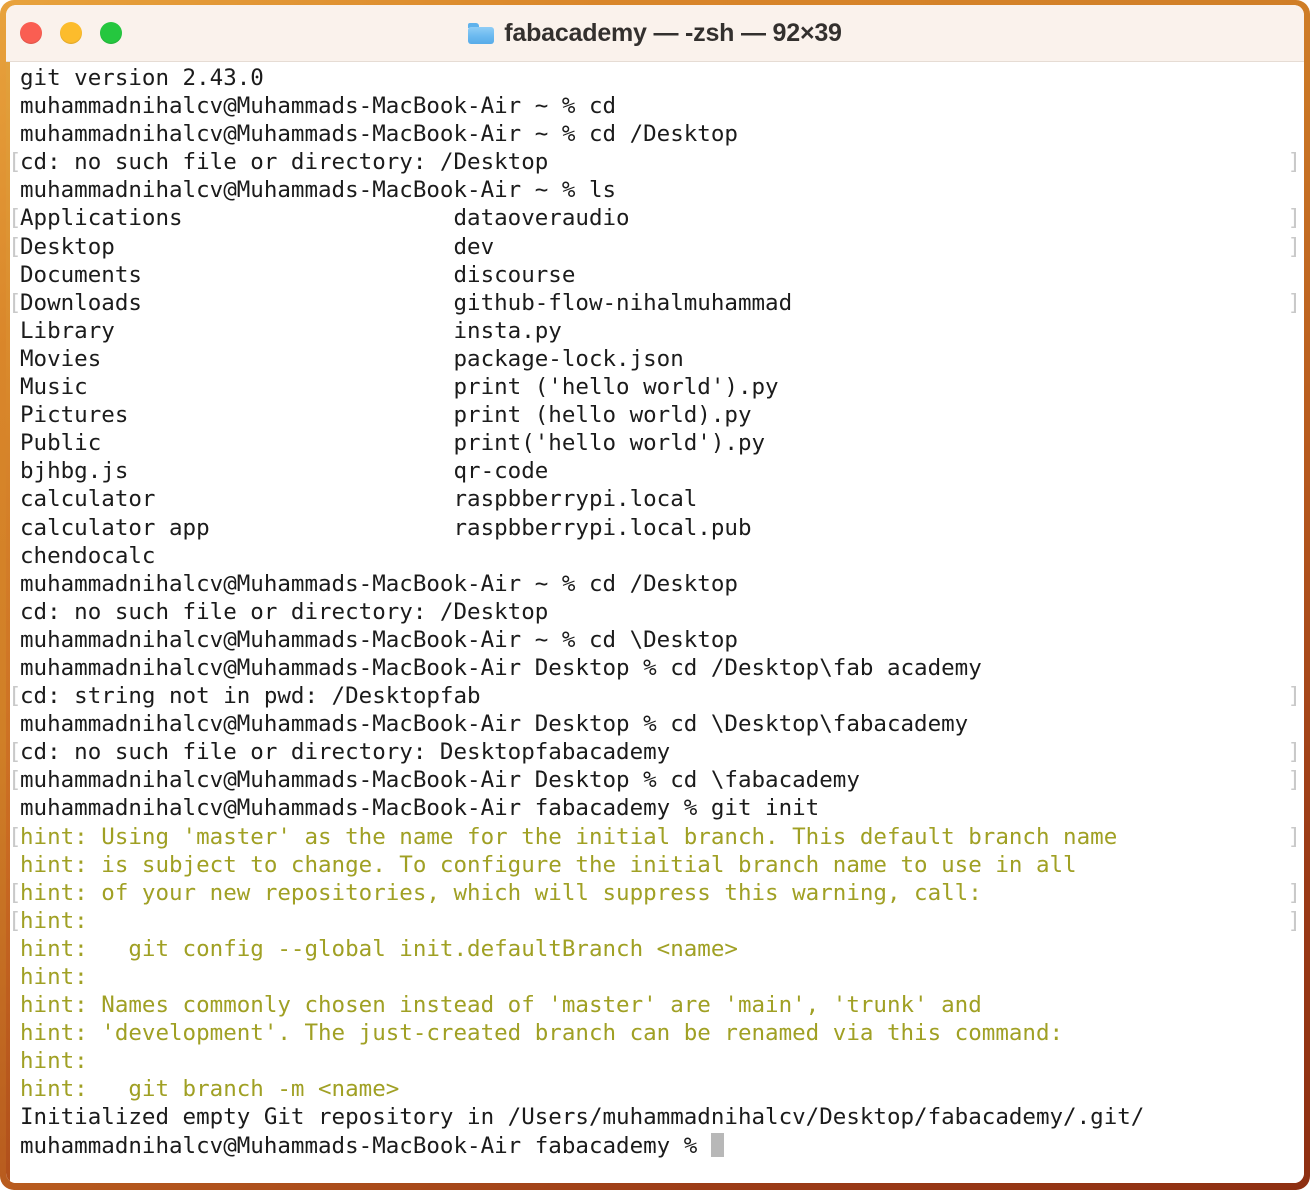  Describe the element at coordinates (481, 33) in the screenshot. I see `folder-icon` at that location.